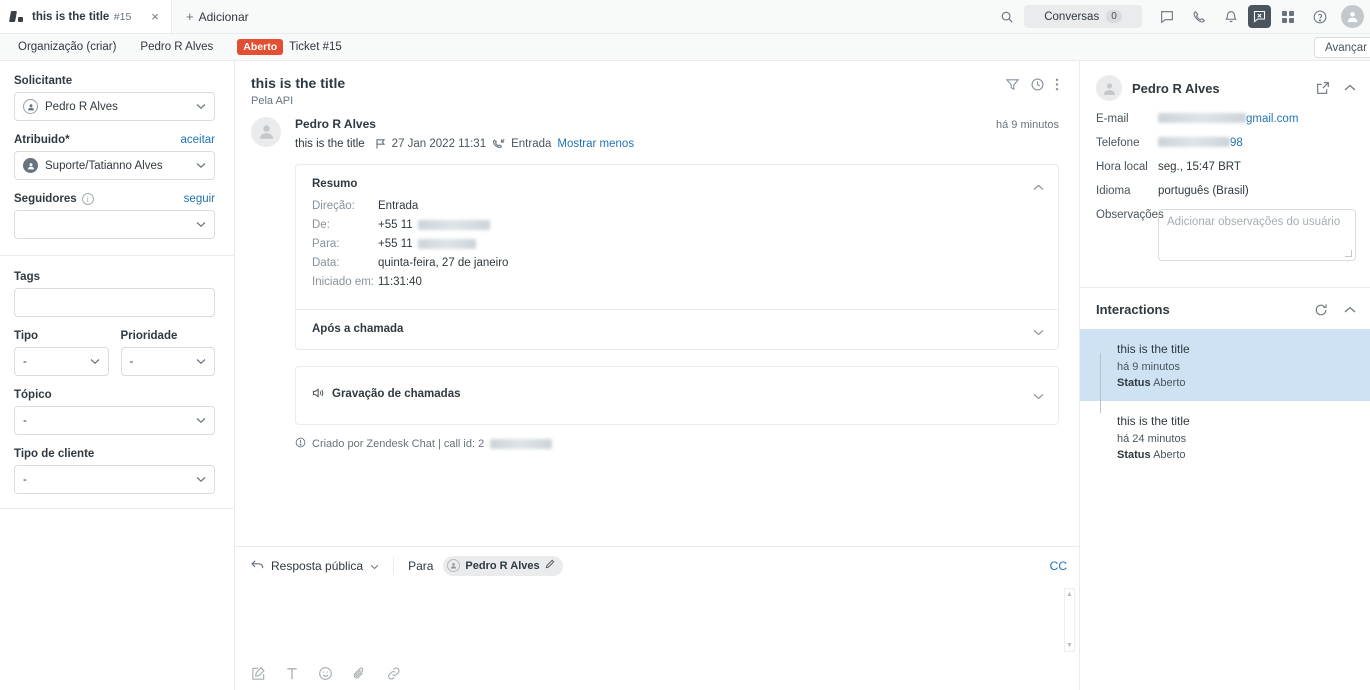 This screenshot has height=690, width=1370. Describe the element at coordinates (595, 144) in the screenshot. I see `show-less-link: Mostrar menos` at that location.